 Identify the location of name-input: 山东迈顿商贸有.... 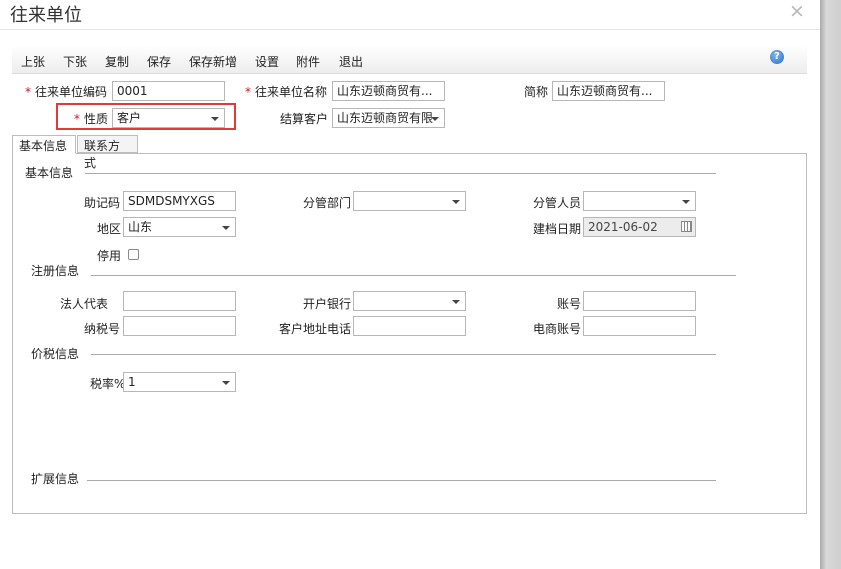
(388, 91).